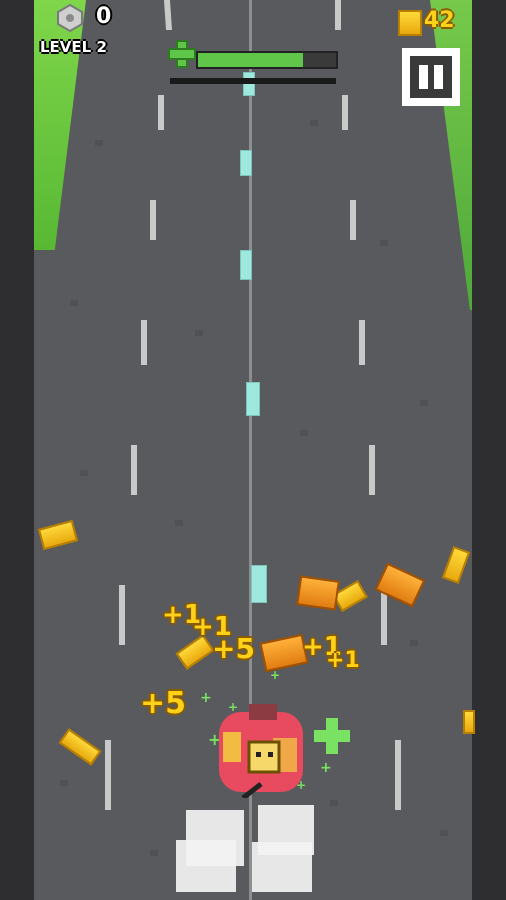 This screenshot has width=506, height=900. I want to click on plus-icon, so click(182, 54).